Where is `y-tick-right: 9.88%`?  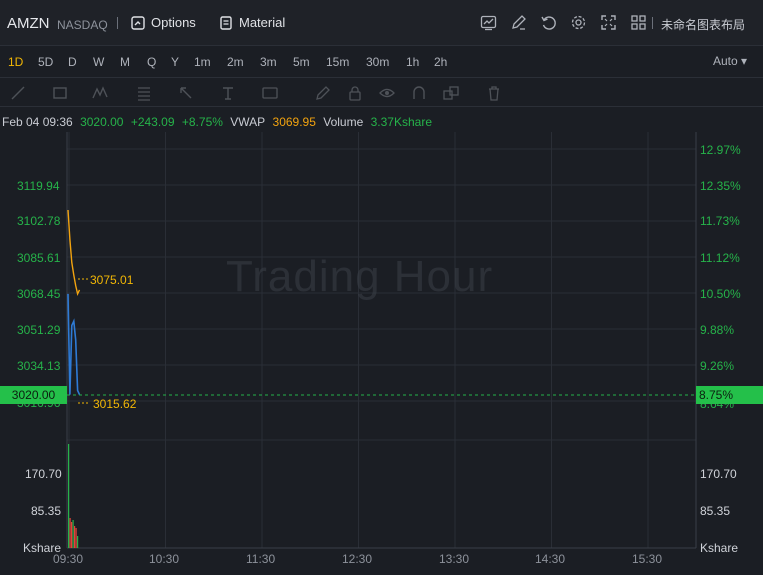
y-tick-right: 9.88% is located at coordinates (717, 330).